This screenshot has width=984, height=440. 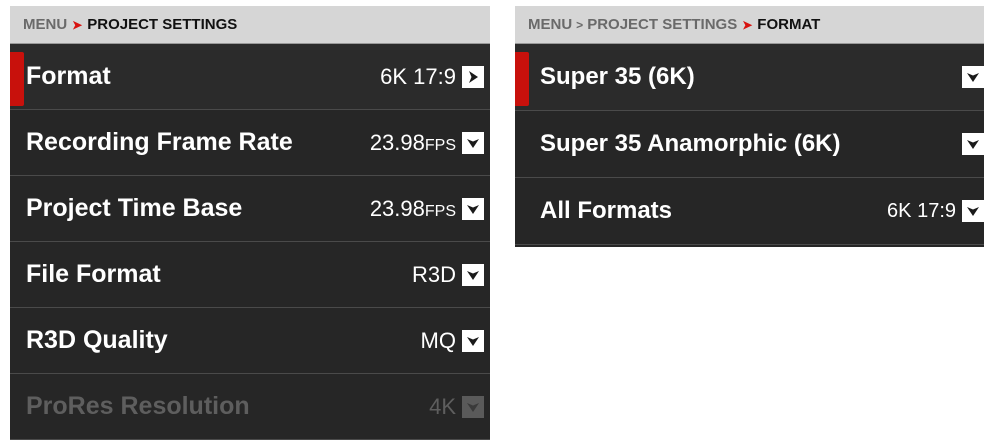 I want to click on menu-item-label: R3D Quality, so click(x=97, y=340).